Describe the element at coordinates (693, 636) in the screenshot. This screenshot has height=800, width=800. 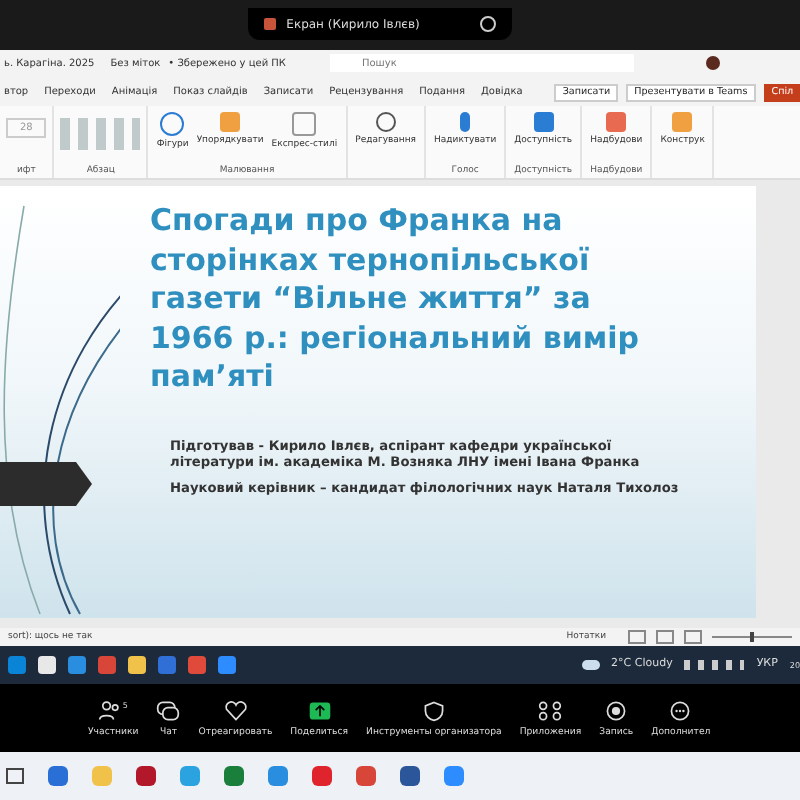
I see `reading-view-icon` at that location.